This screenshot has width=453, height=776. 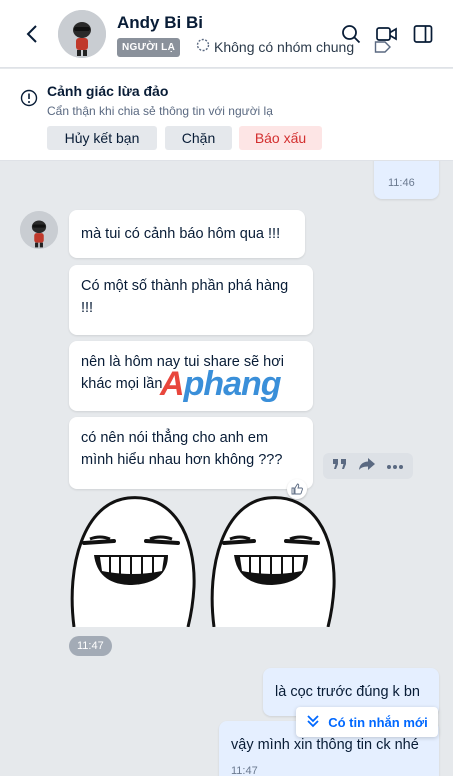 I want to click on sidebar-toggle-icon, so click(x=423, y=34).